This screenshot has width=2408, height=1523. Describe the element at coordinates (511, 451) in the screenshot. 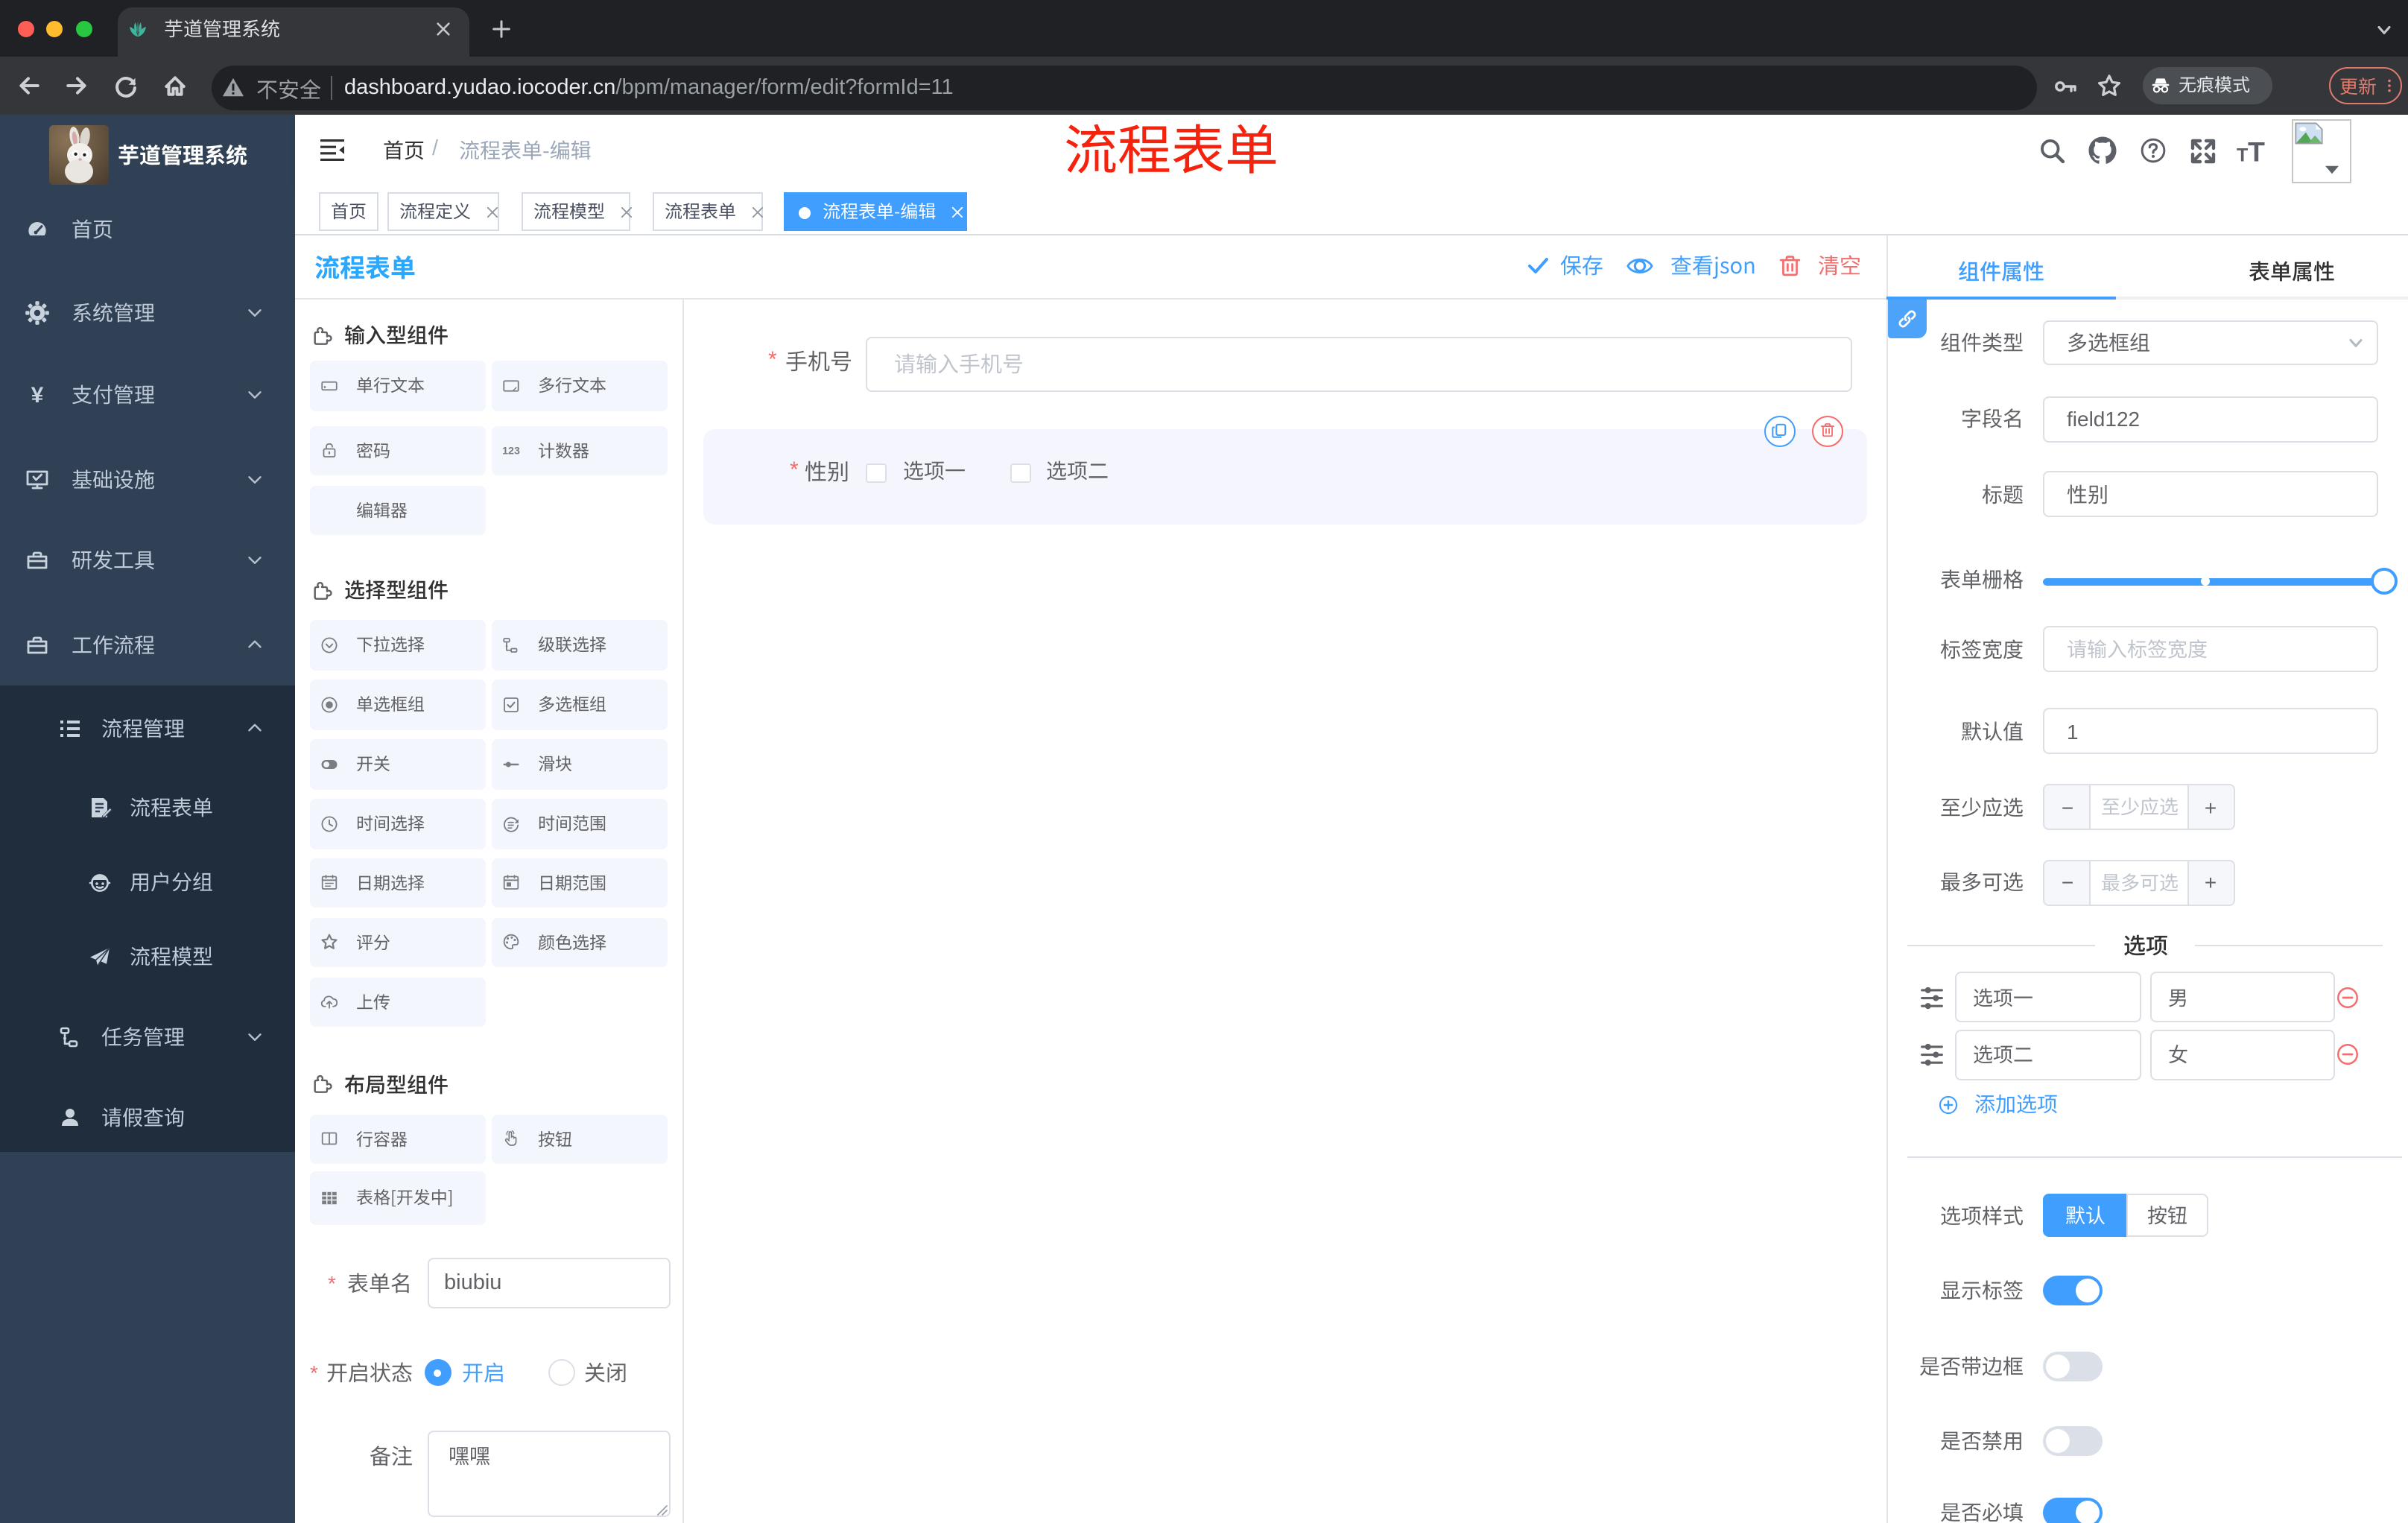

I see `svg-text: 123` at that location.